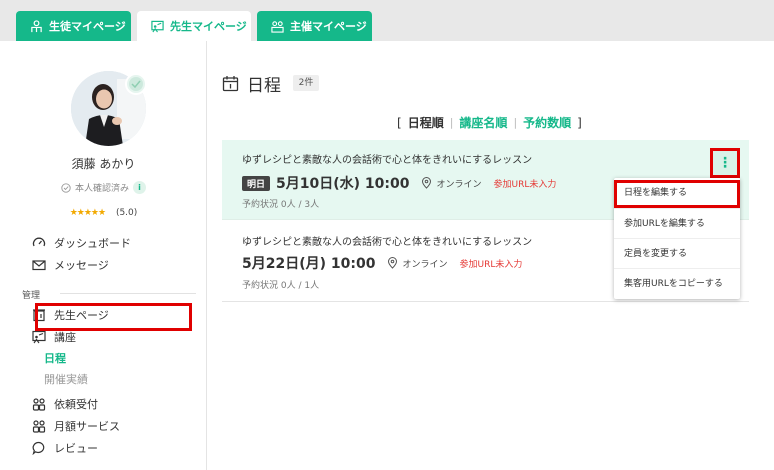 This screenshot has width=774, height=470. I want to click on more-menu-button: ⋮, so click(725, 163).